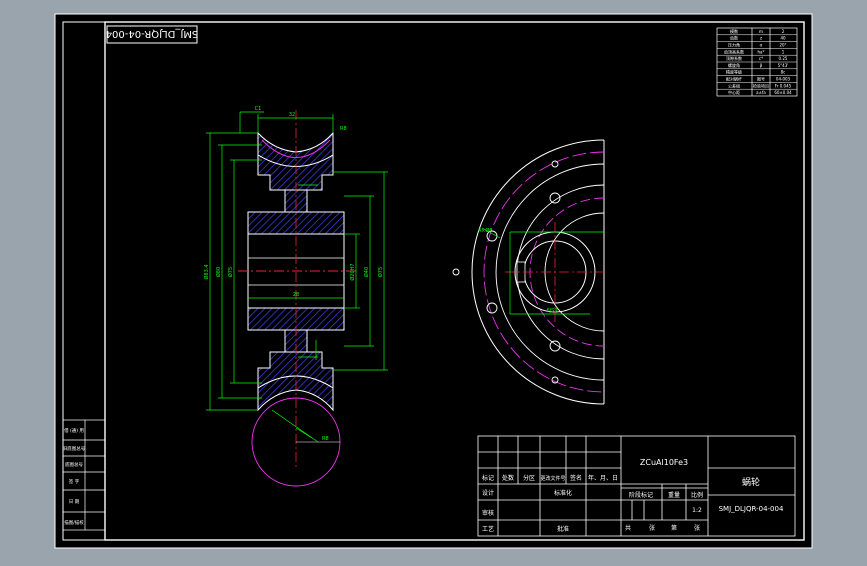  I want to click on dim-pitch: Ø80, so click(218, 272).